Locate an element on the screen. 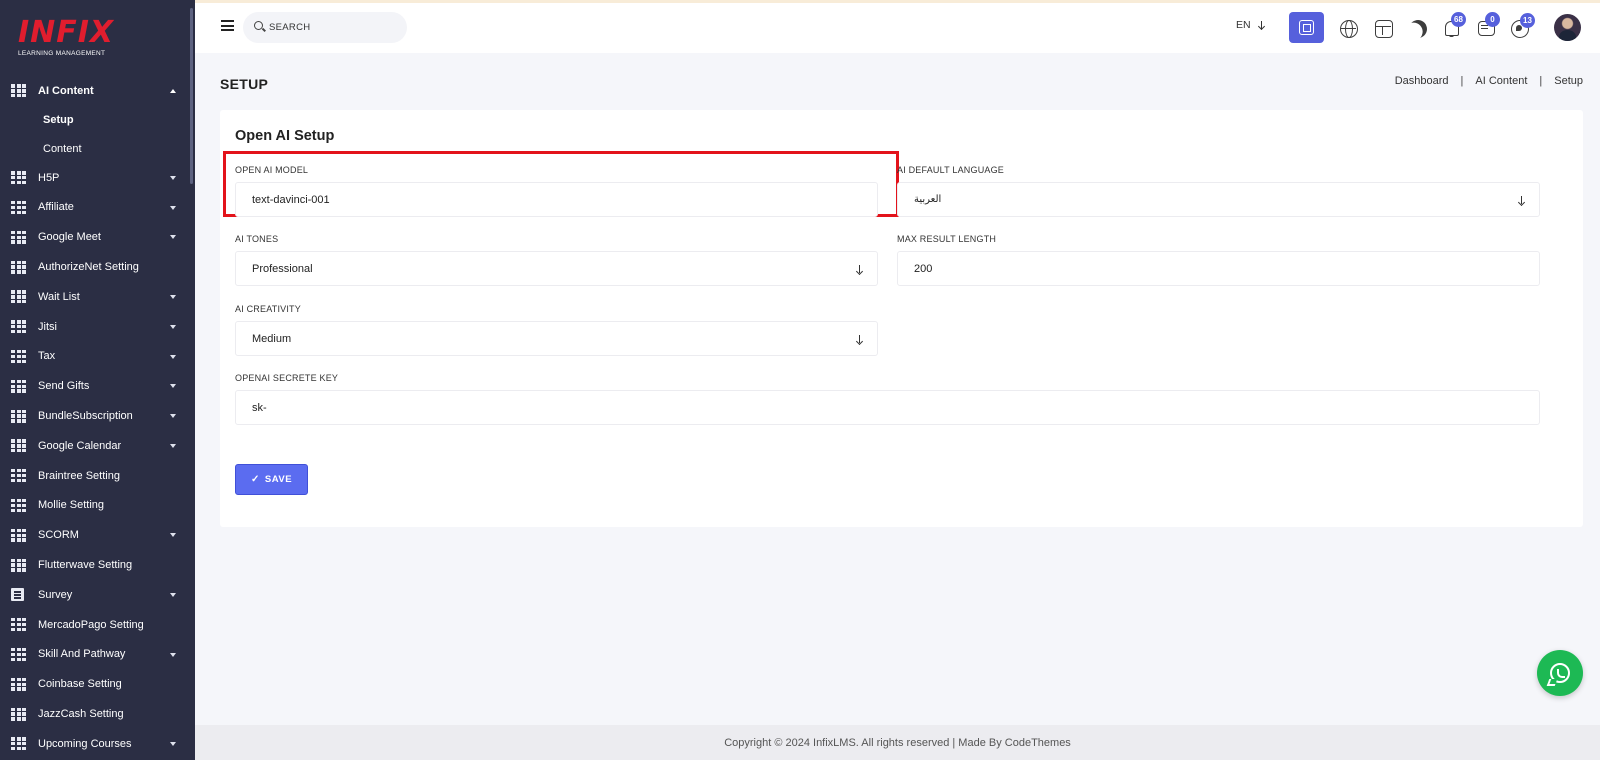  ai-tones-value: Professional is located at coordinates (282, 268).